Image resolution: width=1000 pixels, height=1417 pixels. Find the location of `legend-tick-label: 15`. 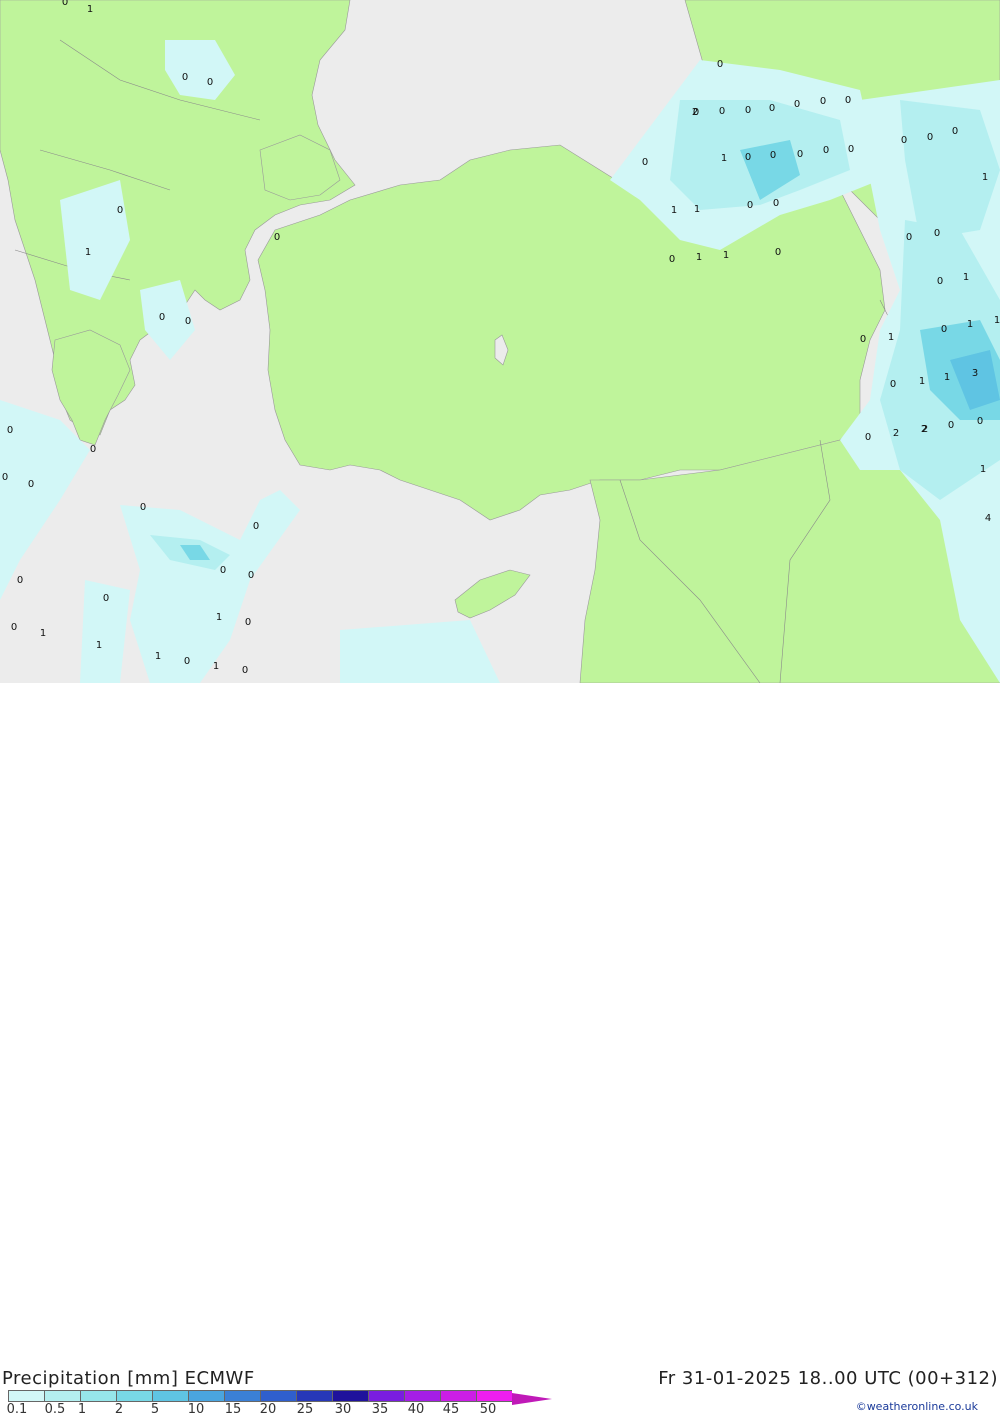

legend-tick-label: 15 is located at coordinates (233, 1409).